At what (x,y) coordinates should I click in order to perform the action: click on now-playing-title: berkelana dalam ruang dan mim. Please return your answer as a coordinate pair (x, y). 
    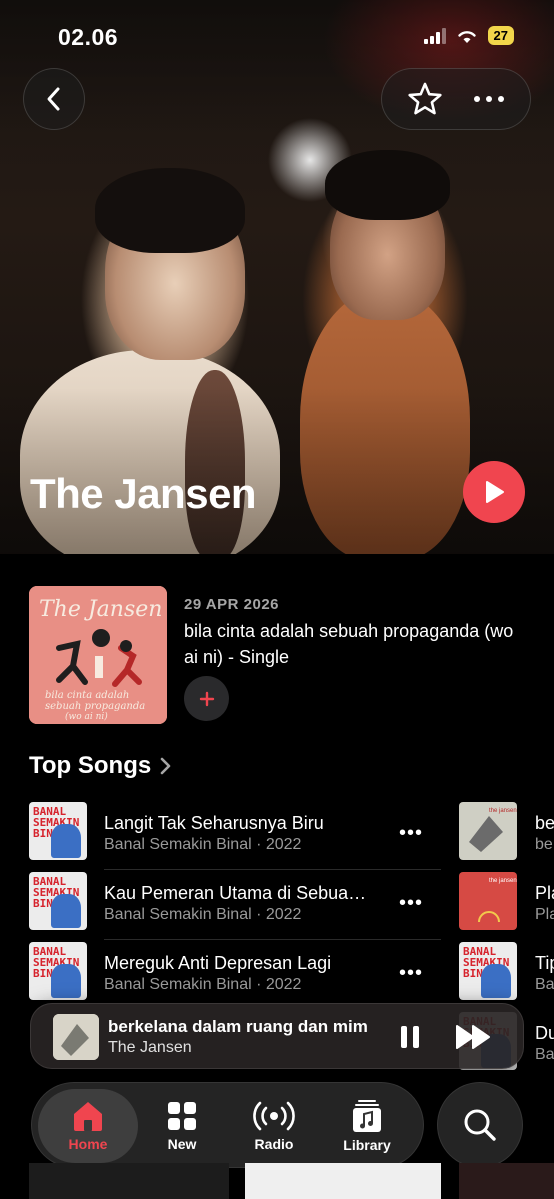
    Looking at the image, I should click on (238, 1026).